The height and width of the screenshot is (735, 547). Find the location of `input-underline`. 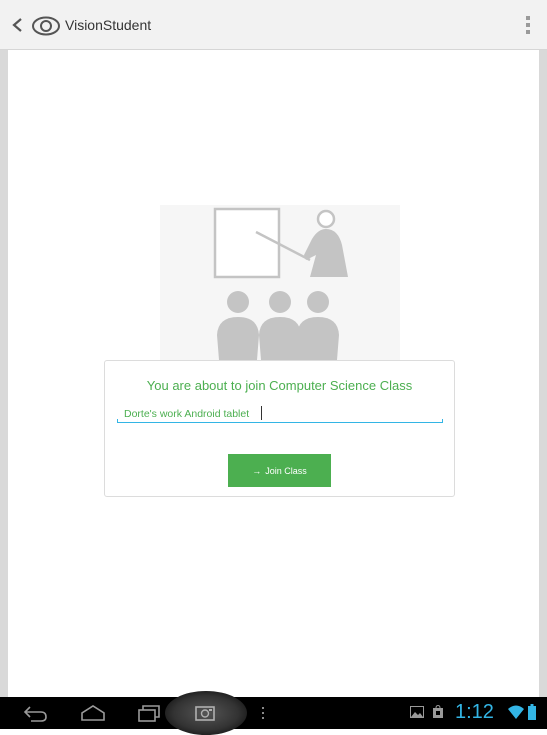

input-underline is located at coordinates (280, 421).